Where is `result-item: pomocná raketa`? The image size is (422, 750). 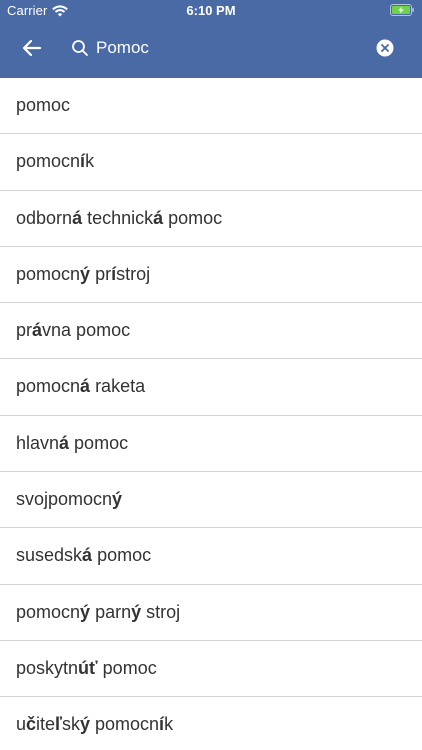
result-item: pomocná raketa is located at coordinates (211, 387).